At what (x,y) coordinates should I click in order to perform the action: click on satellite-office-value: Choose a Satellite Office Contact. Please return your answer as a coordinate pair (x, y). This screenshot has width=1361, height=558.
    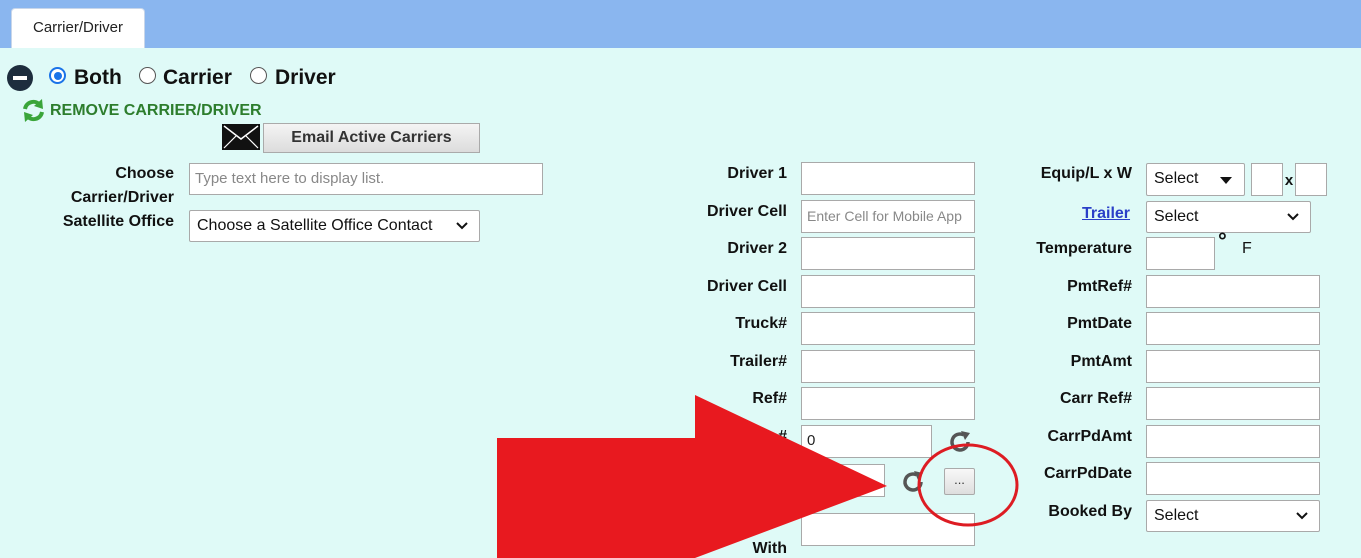
    Looking at the image, I should click on (315, 225).